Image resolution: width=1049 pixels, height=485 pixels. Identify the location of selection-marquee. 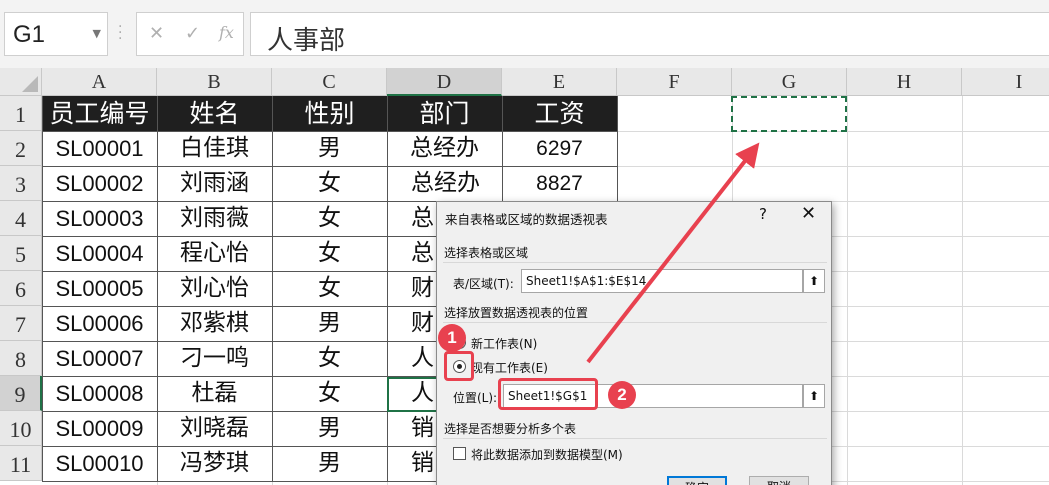
(789, 114).